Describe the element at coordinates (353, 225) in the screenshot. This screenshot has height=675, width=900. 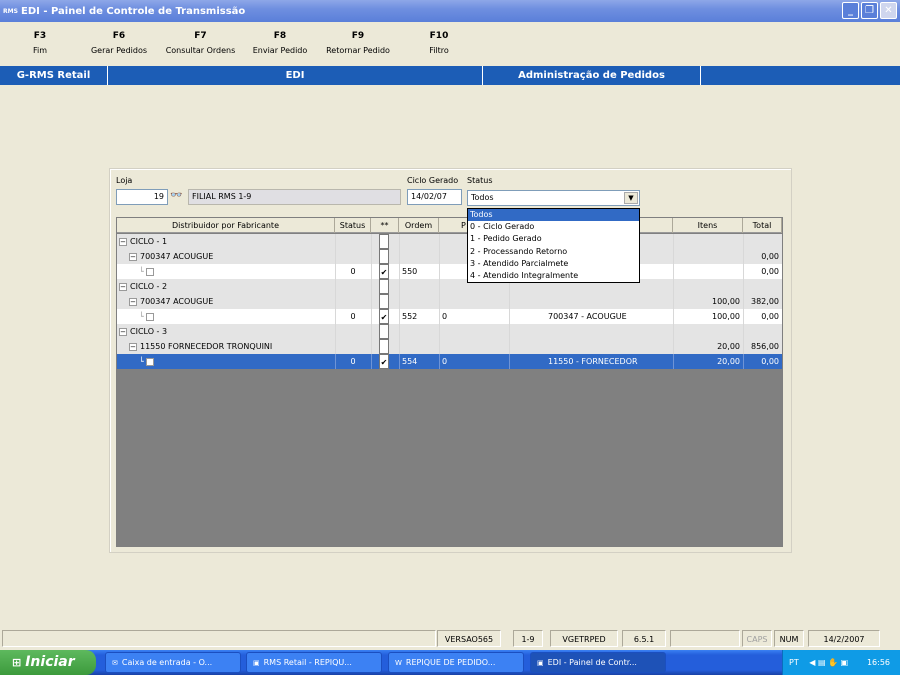
I see `col-status: Status` at that location.